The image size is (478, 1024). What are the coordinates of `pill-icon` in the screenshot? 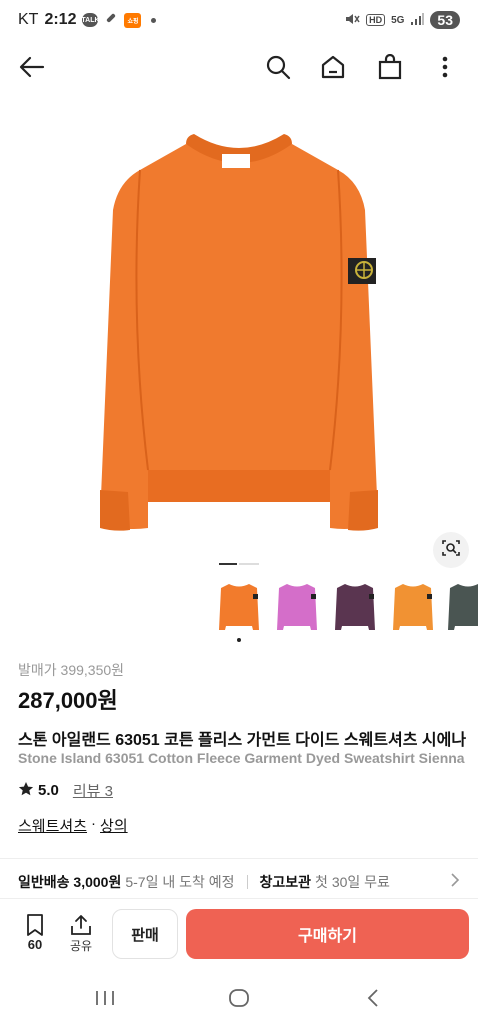 It's located at (111, 20).